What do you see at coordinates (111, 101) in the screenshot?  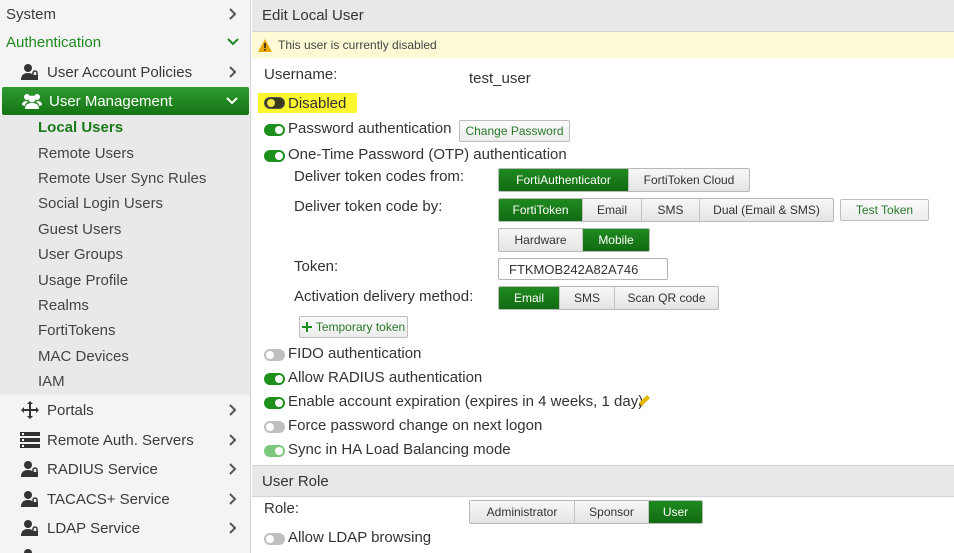 I see `nav-user-management-label: User Management` at bounding box center [111, 101].